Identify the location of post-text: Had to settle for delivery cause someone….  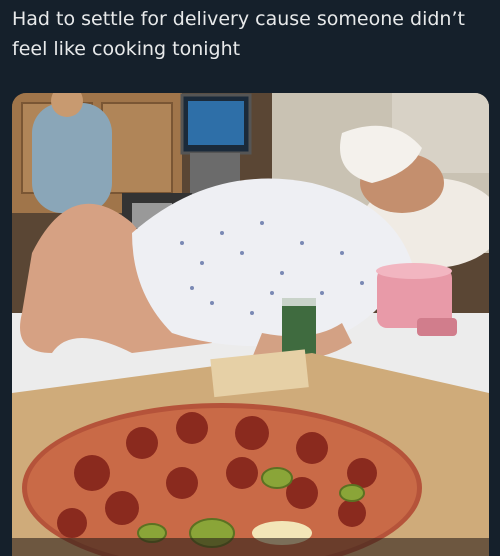
(238, 34).